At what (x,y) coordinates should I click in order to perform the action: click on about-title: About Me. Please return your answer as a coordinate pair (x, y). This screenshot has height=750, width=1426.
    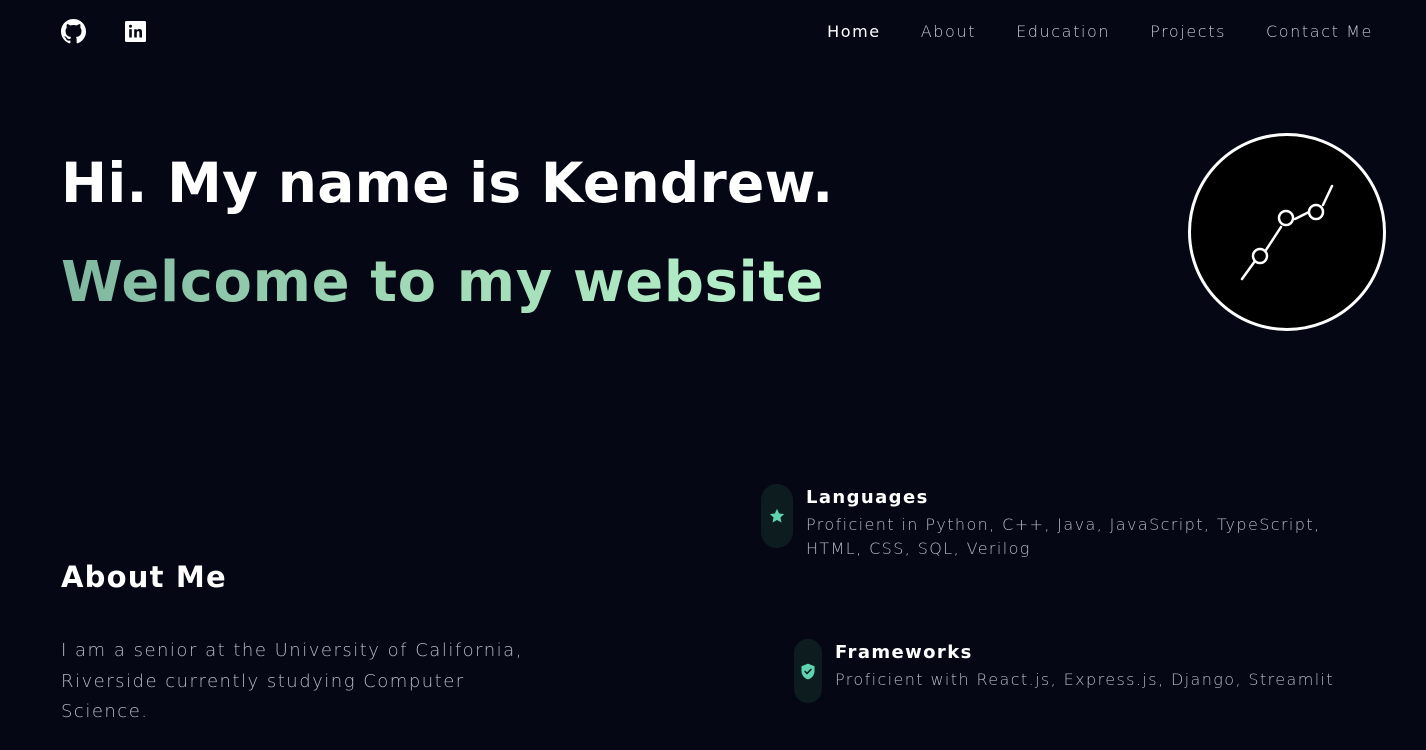
    Looking at the image, I should click on (144, 577).